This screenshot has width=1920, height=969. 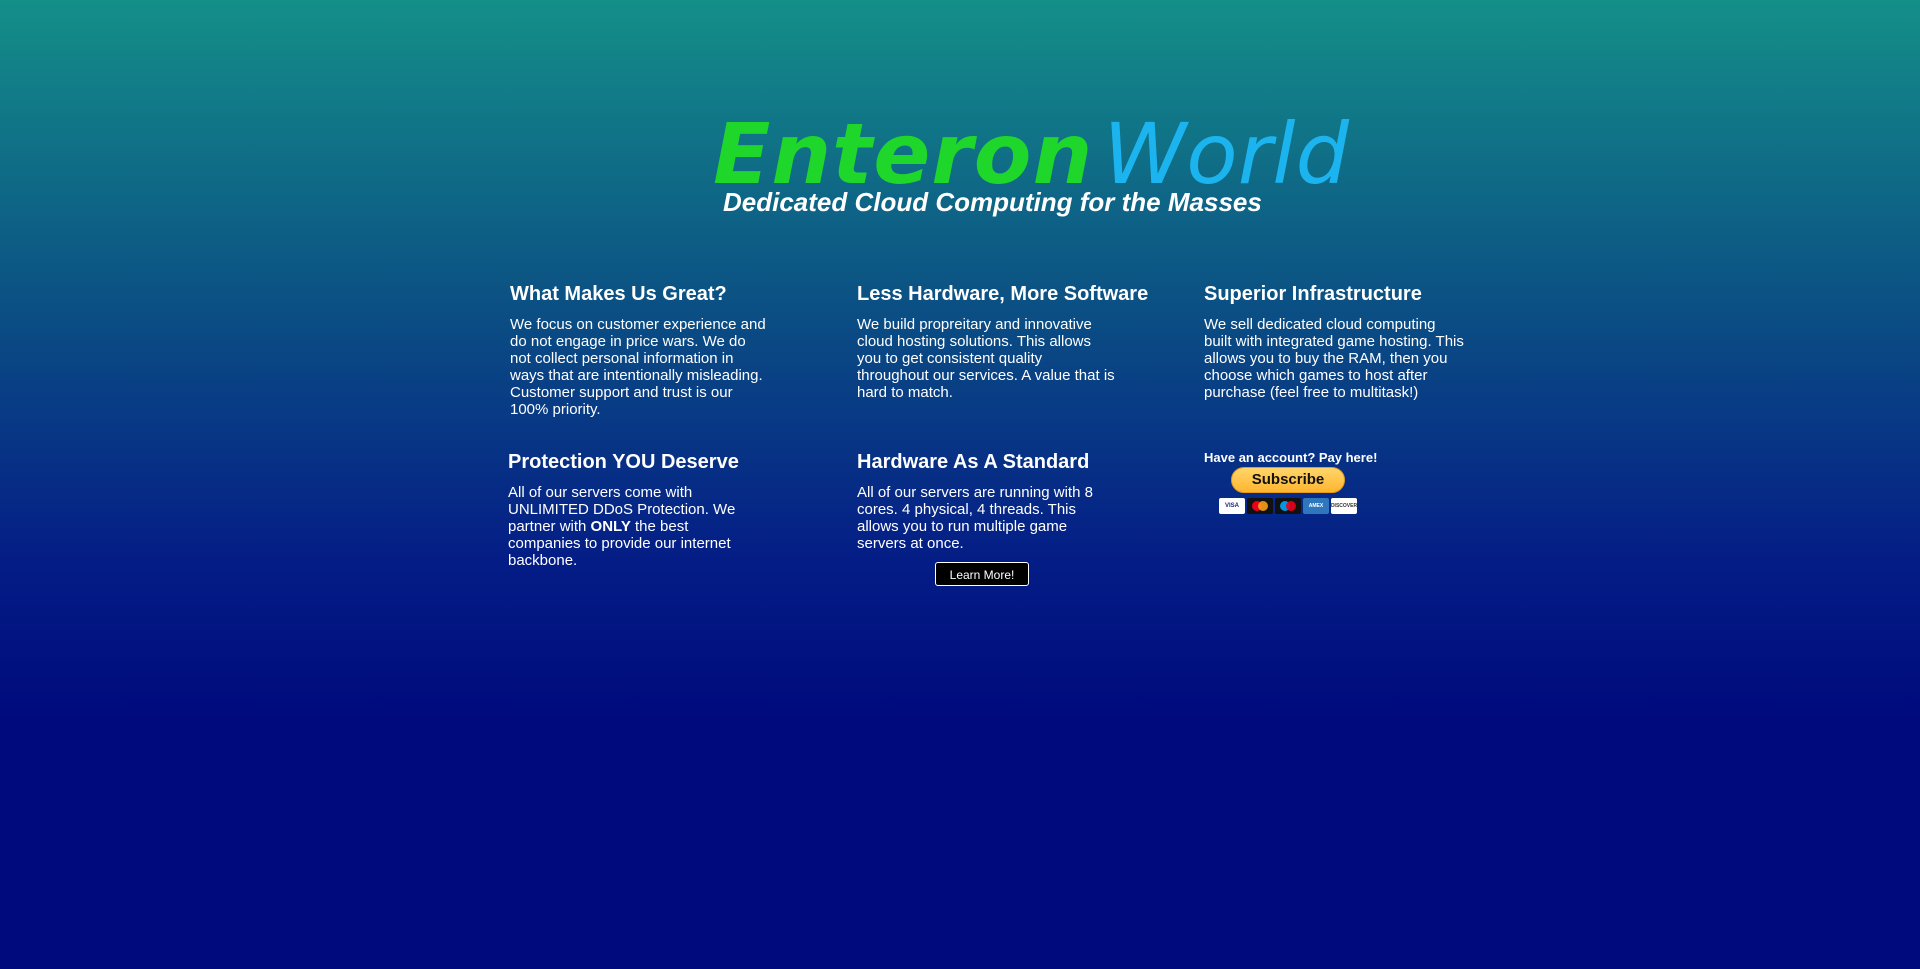 I want to click on discover-icon: DISCOVER, so click(x=1344, y=506).